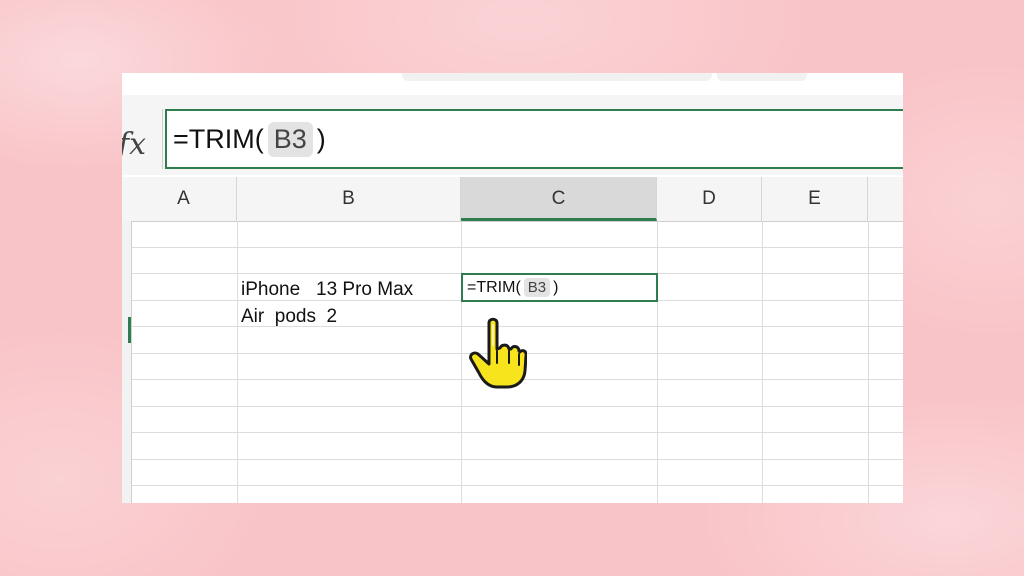 This screenshot has width=1024, height=576. I want to click on fx-icon: fx, so click(134, 144).